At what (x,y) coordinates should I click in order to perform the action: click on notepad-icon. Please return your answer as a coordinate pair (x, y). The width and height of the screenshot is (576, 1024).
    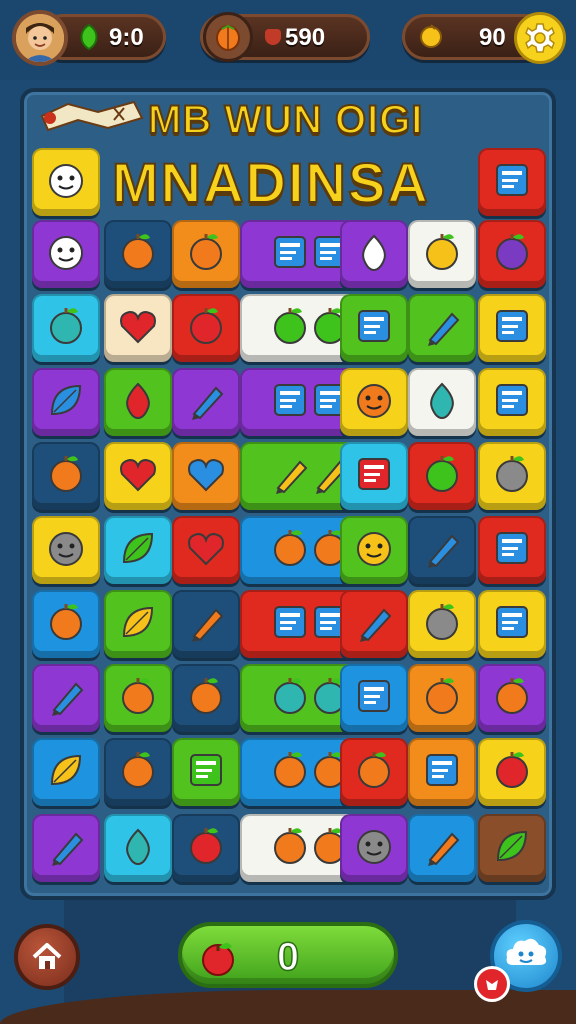
    Looking at the image, I should click on (374, 328).